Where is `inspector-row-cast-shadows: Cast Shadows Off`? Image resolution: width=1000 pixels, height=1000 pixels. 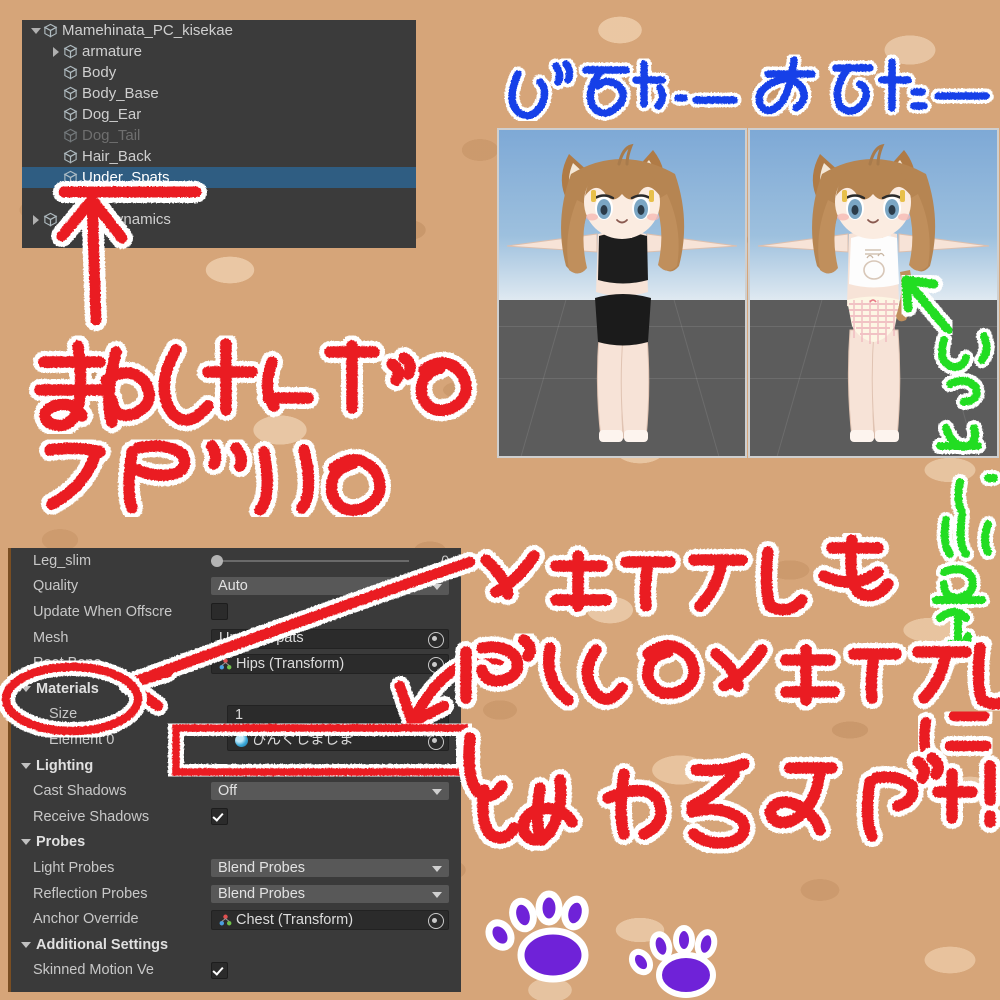 inspector-row-cast-shadows: Cast Shadows Off is located at coordinates (236, 791).